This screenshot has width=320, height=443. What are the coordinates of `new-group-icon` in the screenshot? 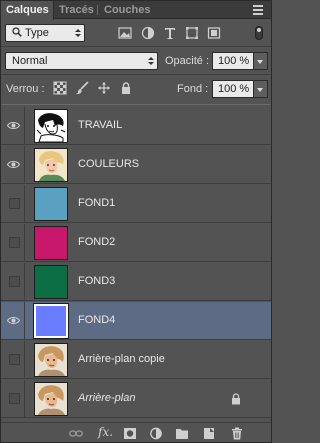 It's located at (182, 433).